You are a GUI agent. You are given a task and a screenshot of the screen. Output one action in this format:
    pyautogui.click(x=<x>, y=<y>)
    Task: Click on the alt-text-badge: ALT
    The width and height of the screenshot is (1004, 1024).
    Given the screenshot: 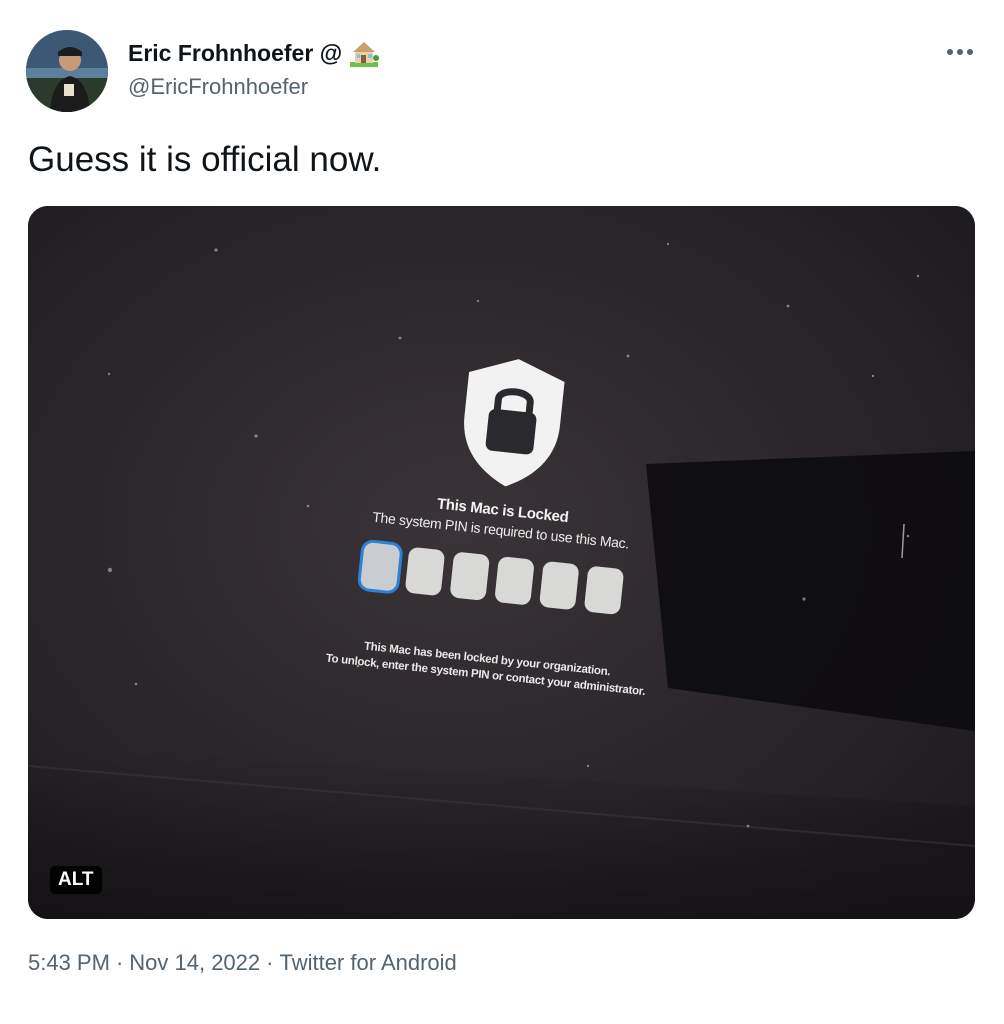 What is the action you would take?
    pyautogui.click(x=76, y=880)
    